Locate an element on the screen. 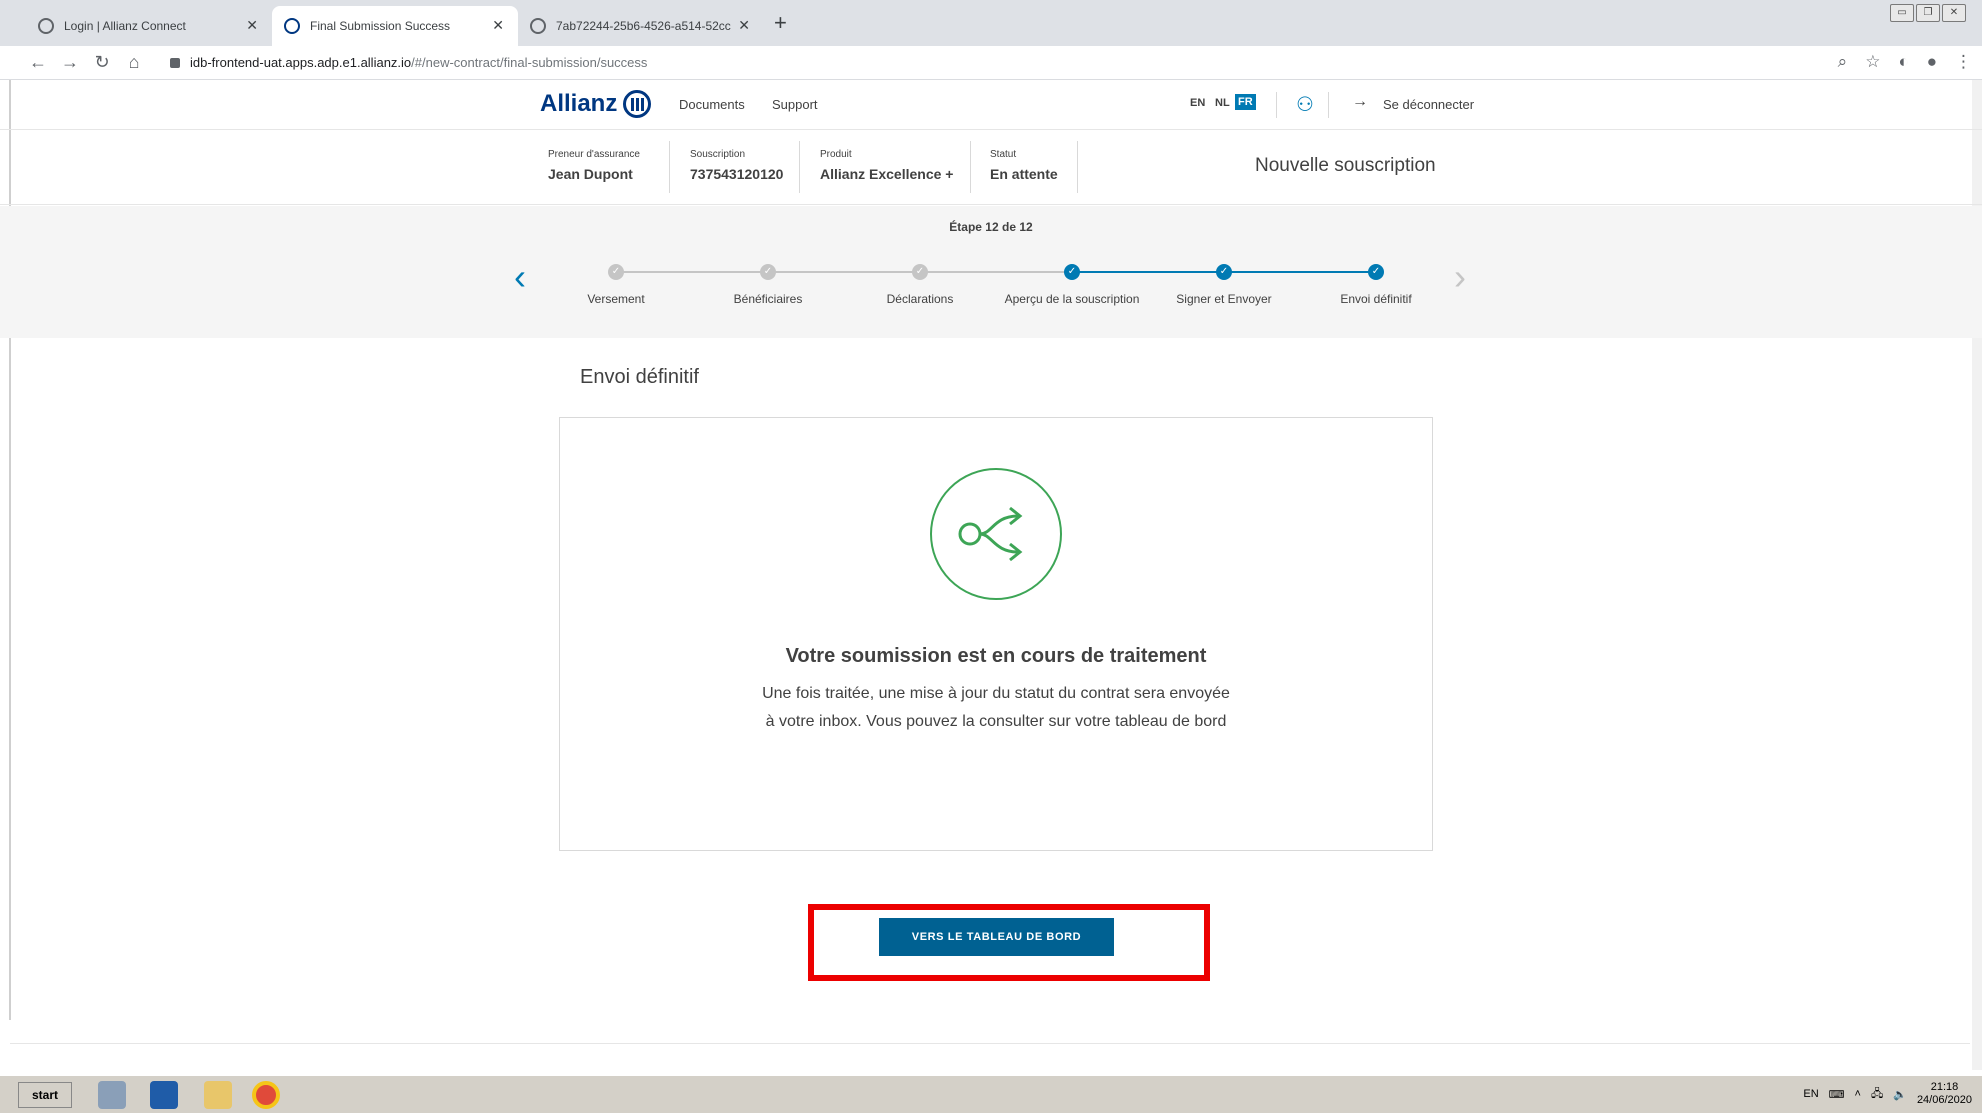 Image resolution: width=1982 pixels, height=1113 pixels. product: Produit Allianz Excellence + is located at coordinates (886, 165).